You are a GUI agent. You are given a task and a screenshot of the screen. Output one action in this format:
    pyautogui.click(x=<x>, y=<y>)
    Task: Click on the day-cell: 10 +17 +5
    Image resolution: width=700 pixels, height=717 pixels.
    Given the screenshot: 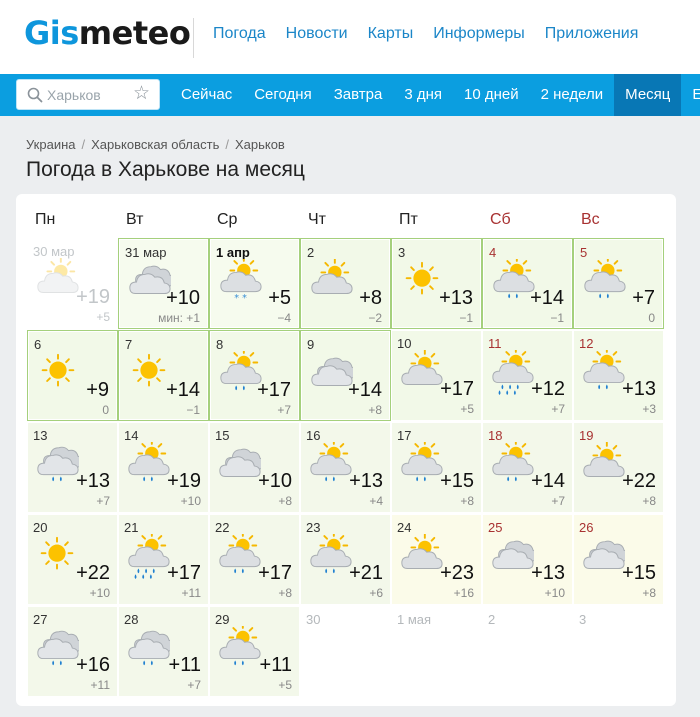 What is the action you would take?
    pyautogui.click(x=436, y=375)
    